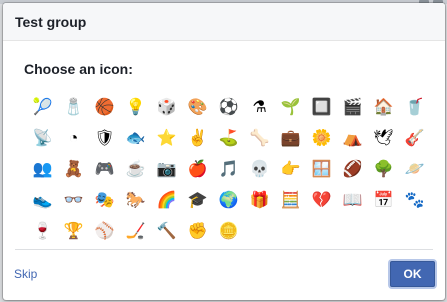 The height and width of the screenshot is (302, 447). Describe the element at coordinates (383, 138) in the screenshot. I see `dove-icon: 🕊` at that location.